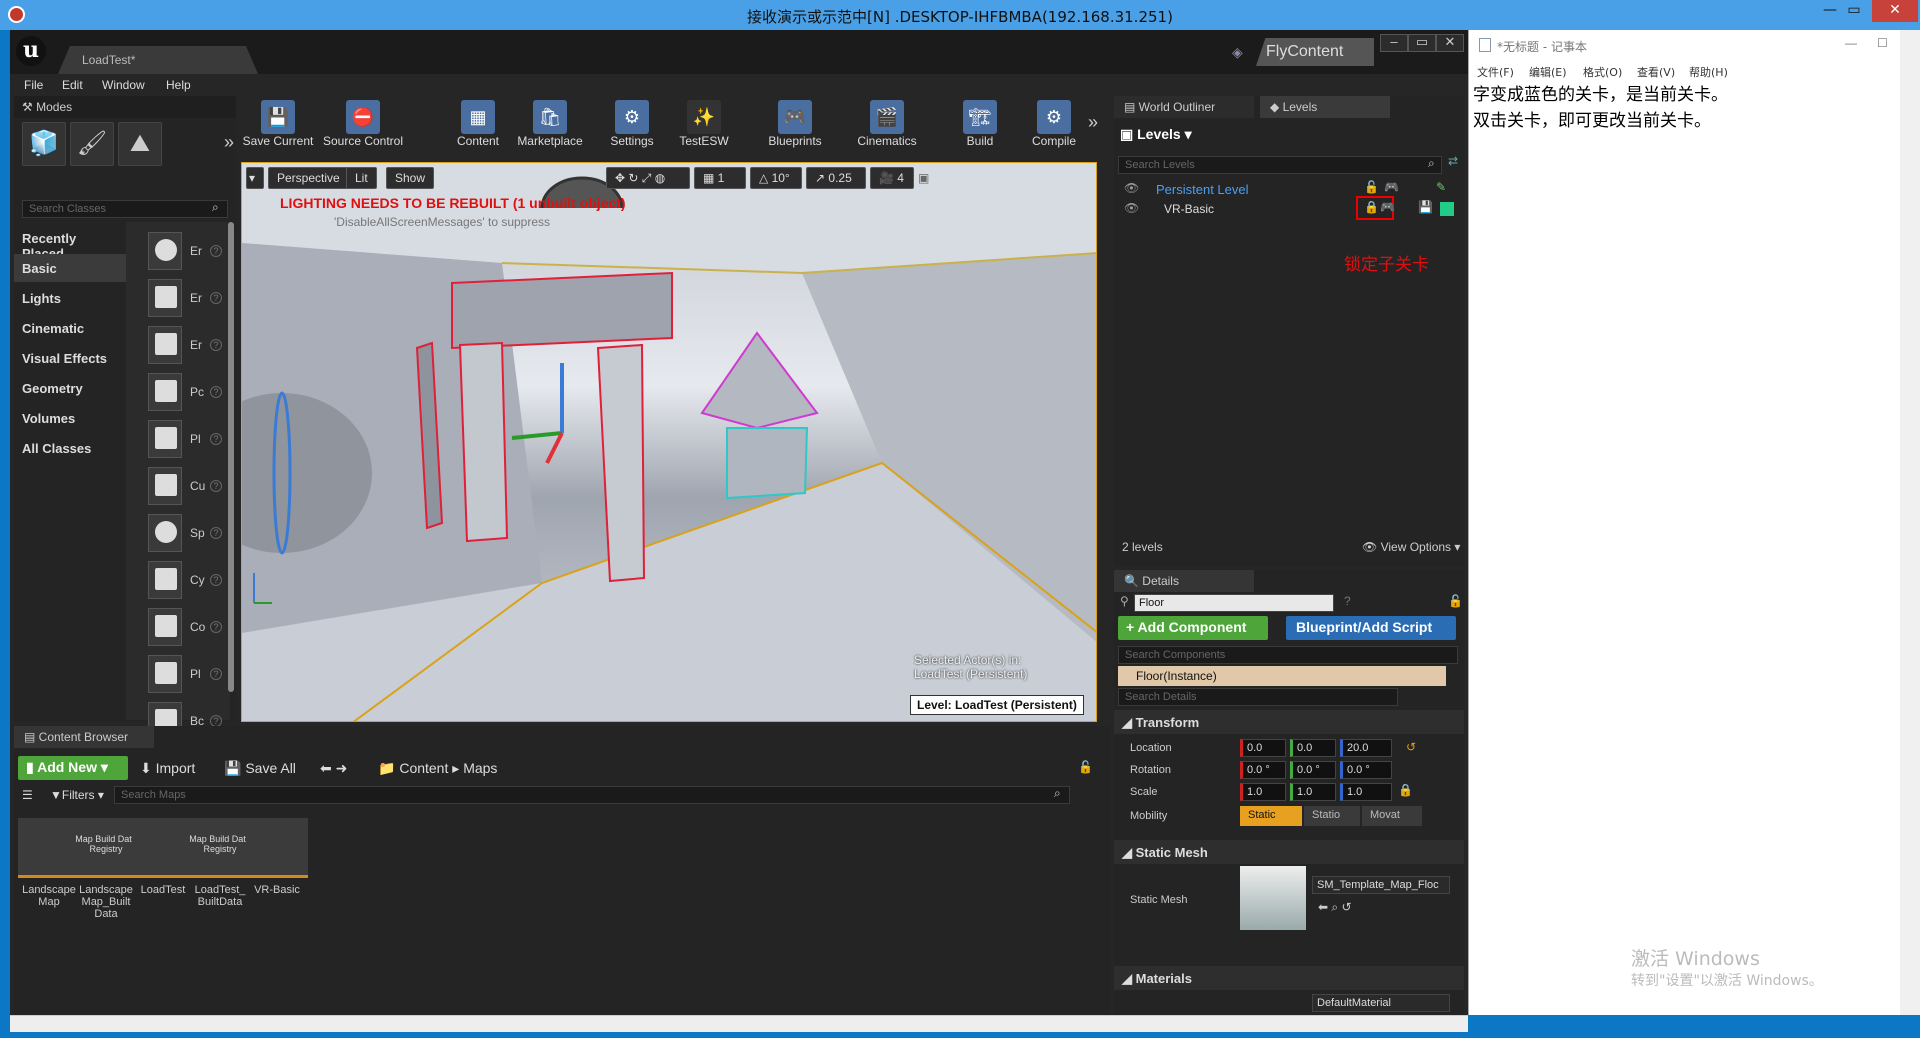 Image resolution: width=1920 pixels, height=1038 pixels. Describe the element at coordinates (1085, 767) in the screenshot. I see `lock-browser-icon: 🔓` at that location.